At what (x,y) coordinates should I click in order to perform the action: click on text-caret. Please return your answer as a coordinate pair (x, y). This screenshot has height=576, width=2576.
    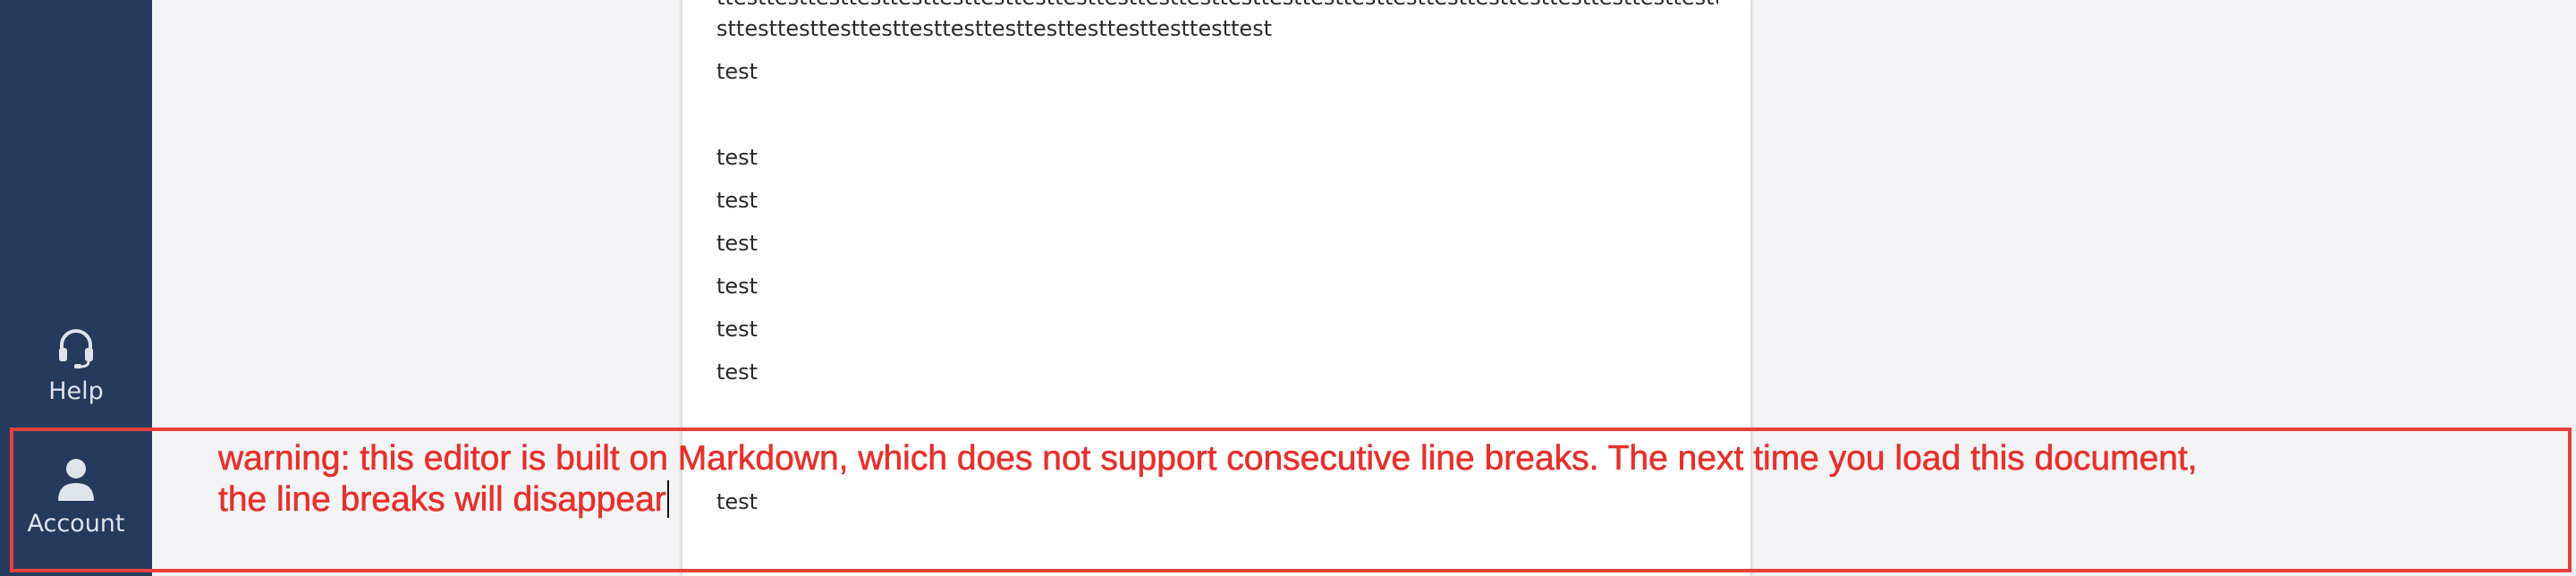
    Looking at the image, I should click on (667, 499).